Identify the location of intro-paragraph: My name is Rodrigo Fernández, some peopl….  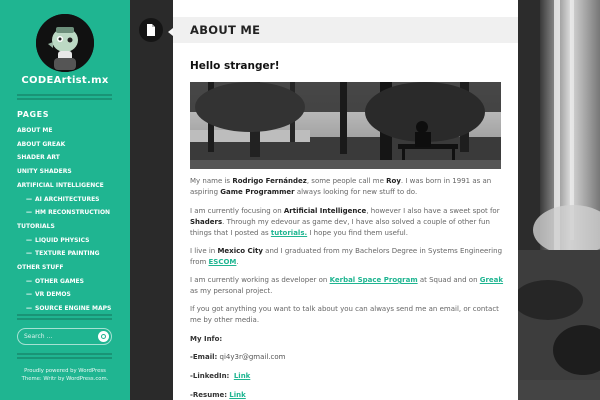
(349, 187).